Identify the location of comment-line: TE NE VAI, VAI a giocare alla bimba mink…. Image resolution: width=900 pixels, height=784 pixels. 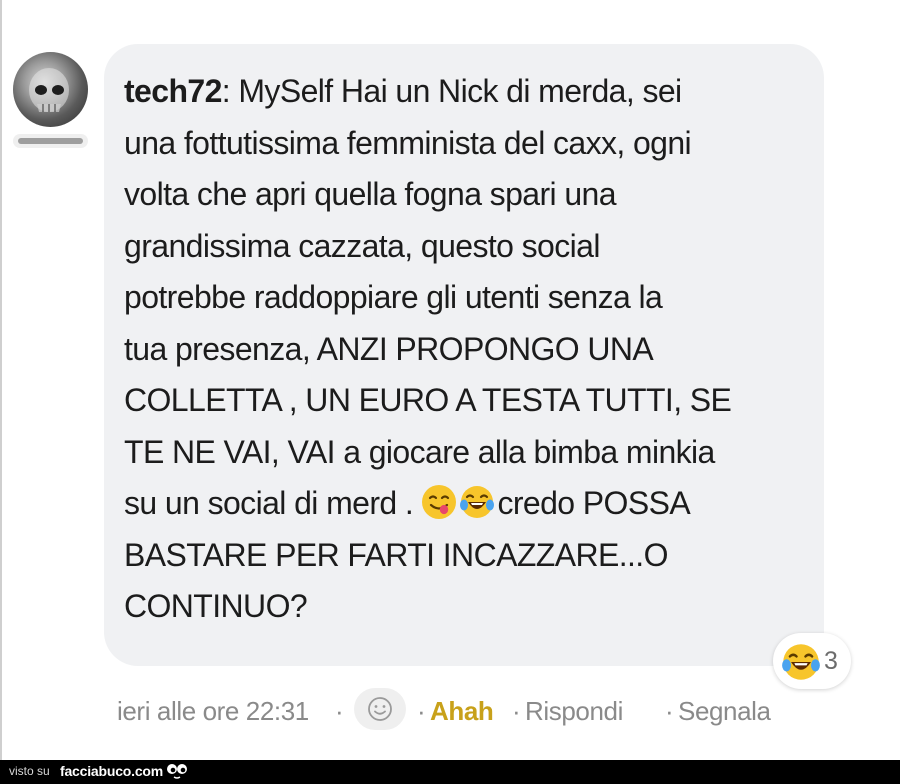
(419, 451).